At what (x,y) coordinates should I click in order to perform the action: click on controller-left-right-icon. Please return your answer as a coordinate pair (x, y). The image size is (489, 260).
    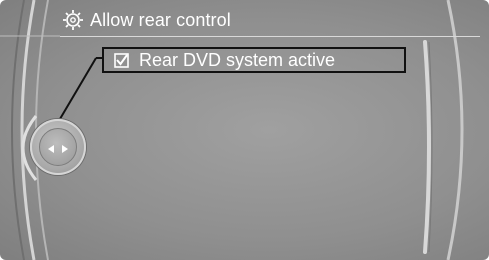
    Looking at the image, I should click on (58, 147).